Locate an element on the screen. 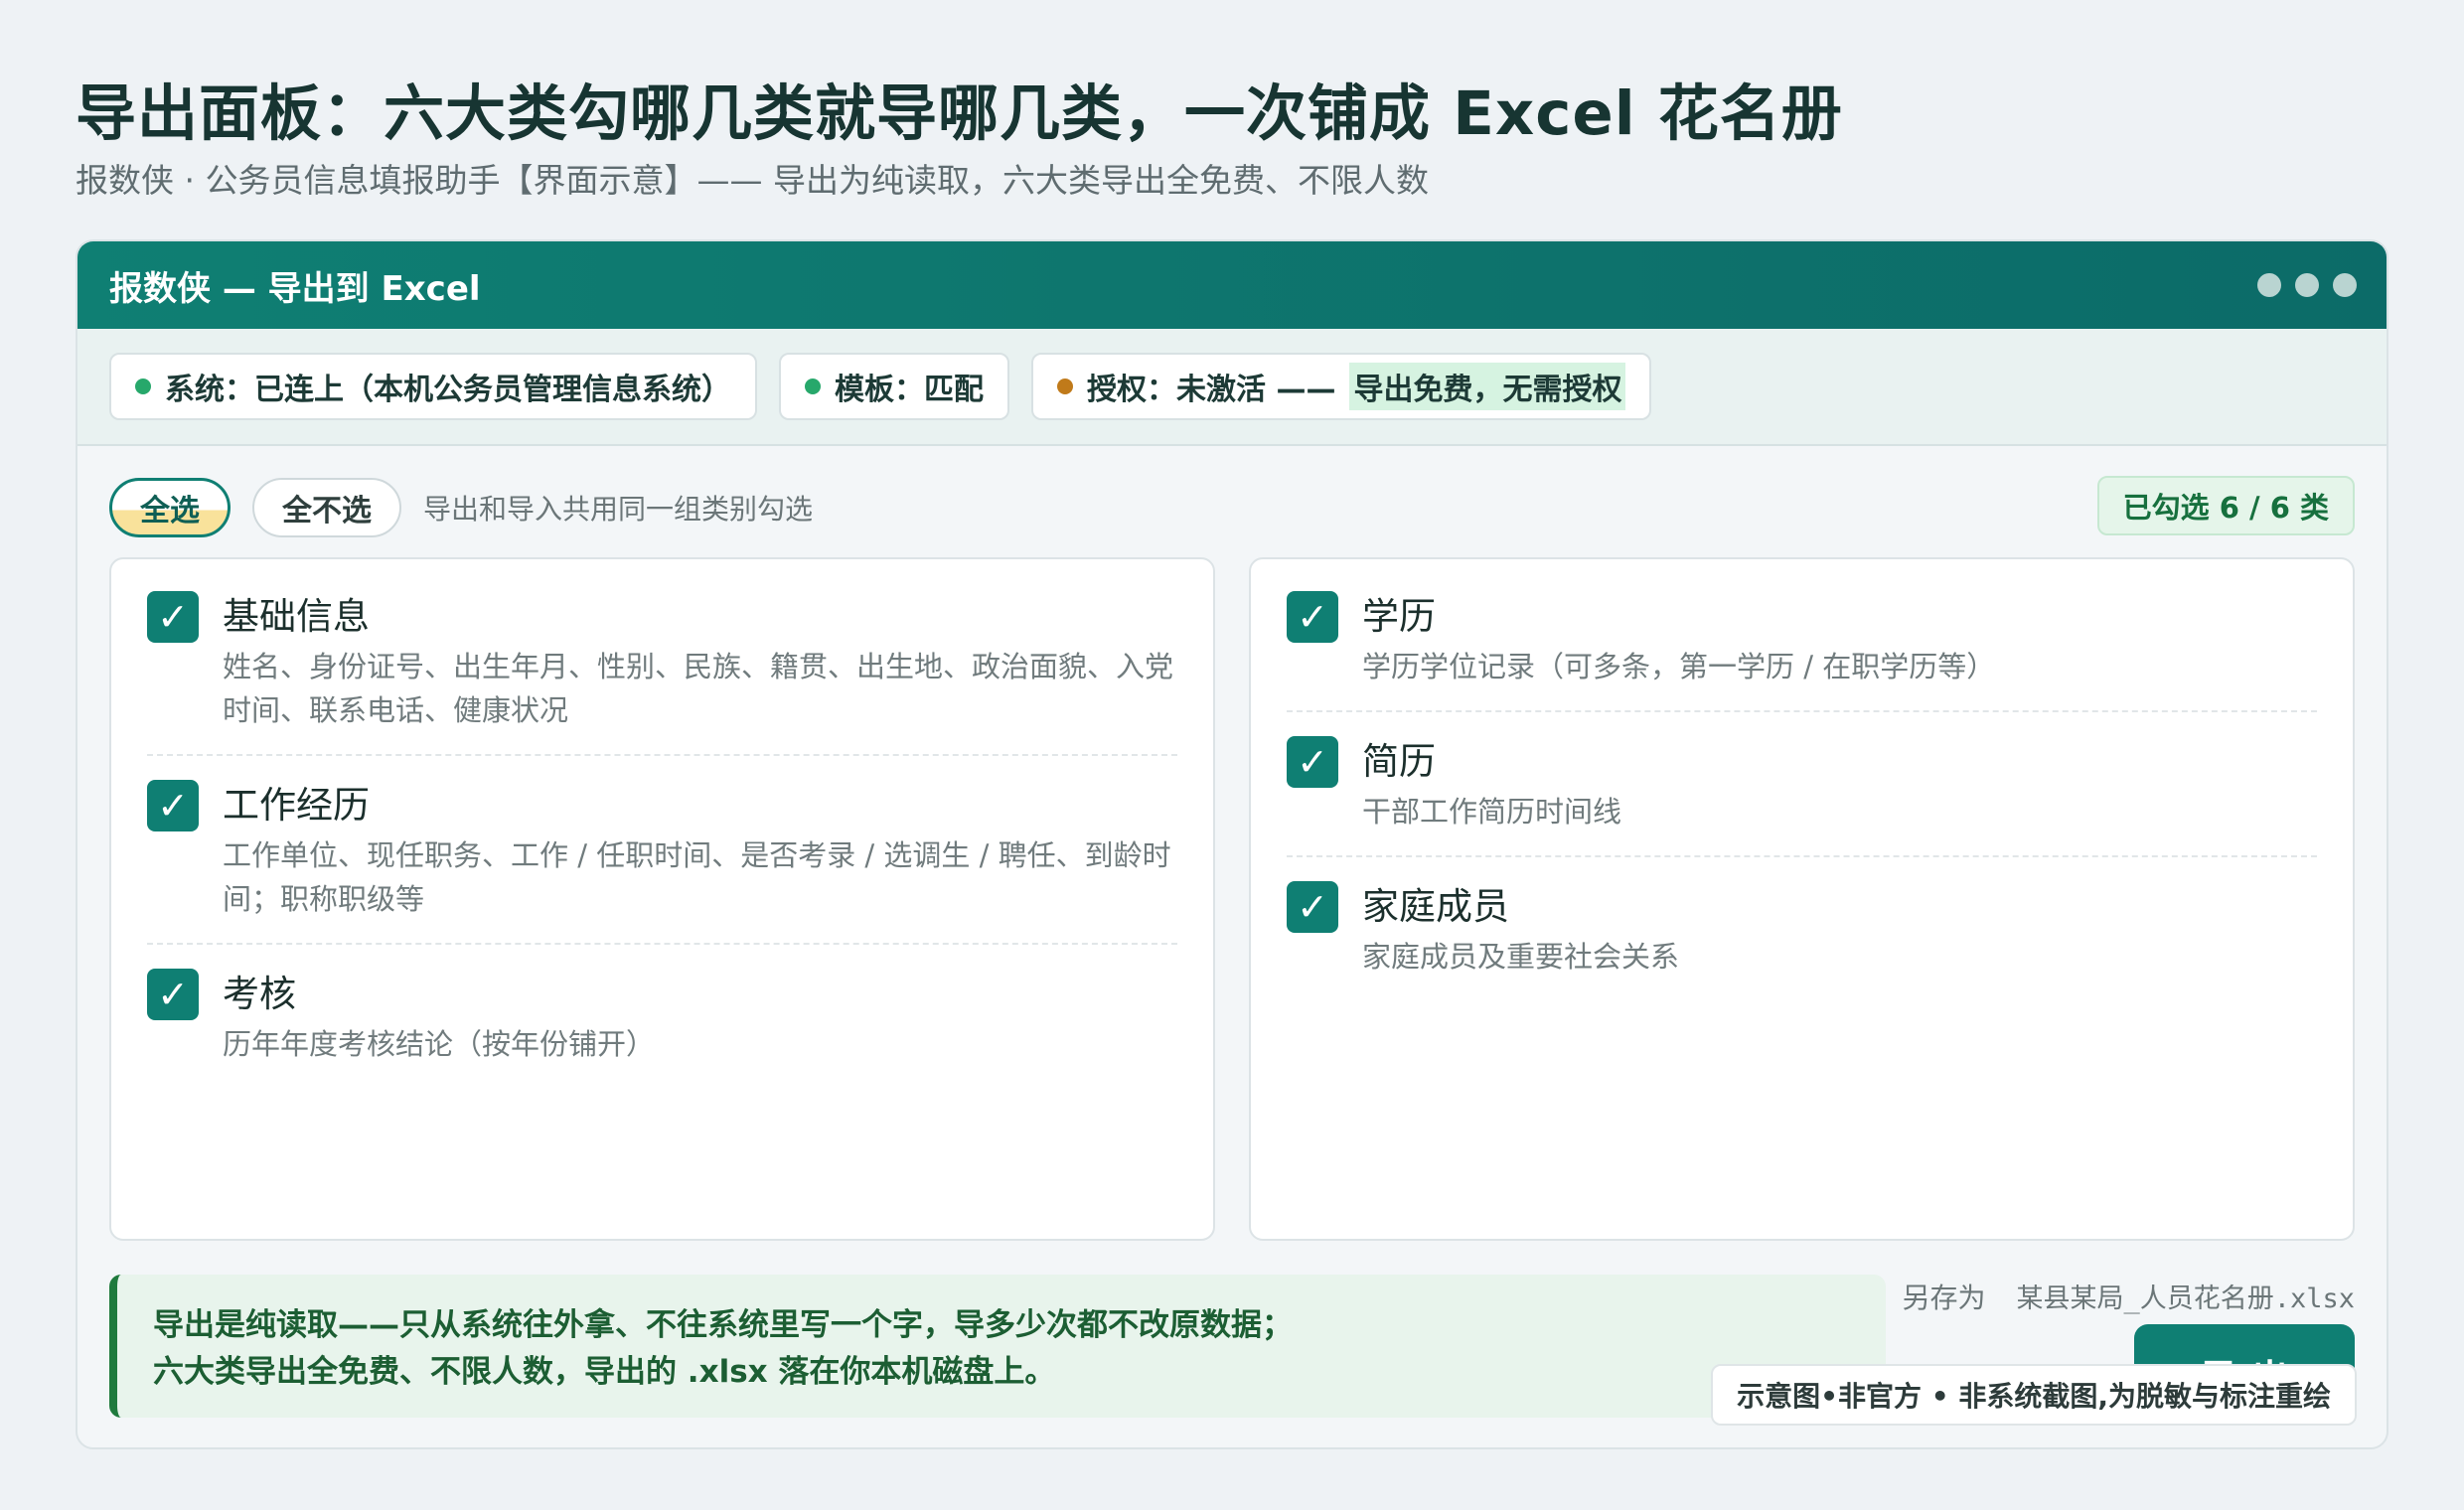  category-description: 学历学位记录（可多条，第一学历 / 在职学历等） is located at coordinates (1679, 666).